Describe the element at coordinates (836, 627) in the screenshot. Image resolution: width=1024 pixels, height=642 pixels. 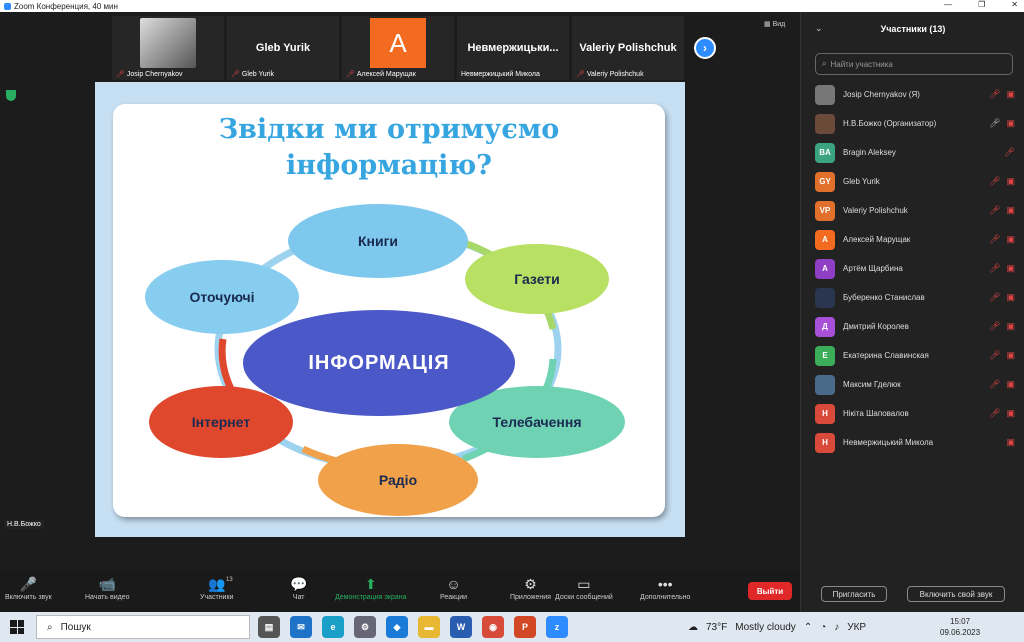
I see `volume-icon: ♪` at that location.